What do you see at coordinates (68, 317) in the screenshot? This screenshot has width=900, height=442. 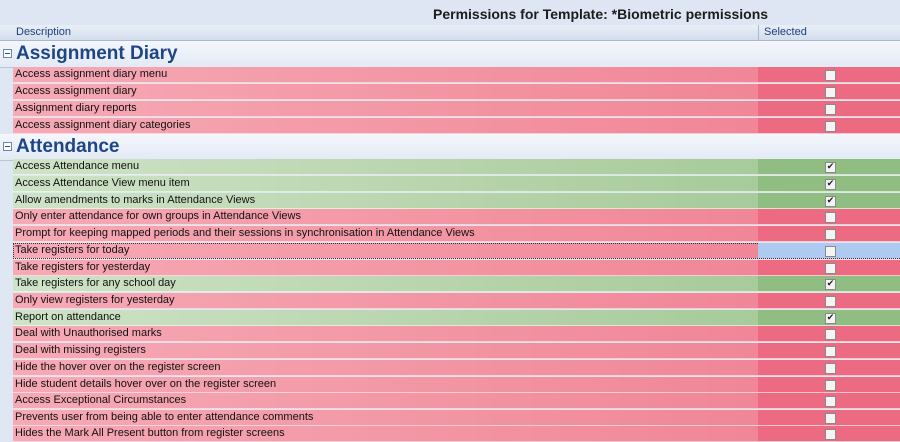 I see `permission-label: Report on attendance` at bounding box center [68, 317].